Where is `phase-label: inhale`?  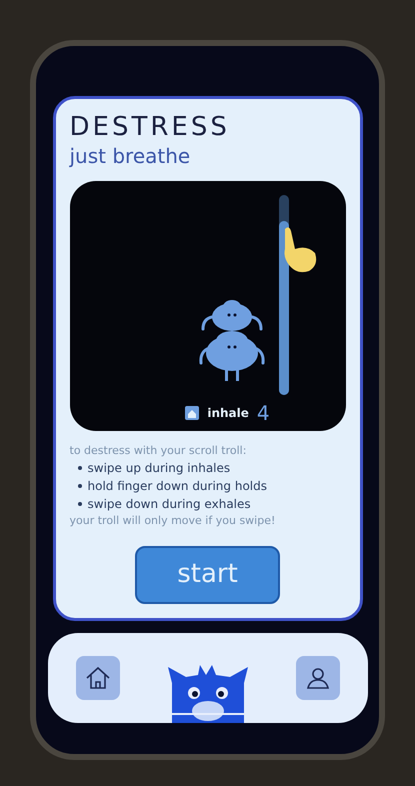 phase-label: inhale is located at coordinates (228, 413).